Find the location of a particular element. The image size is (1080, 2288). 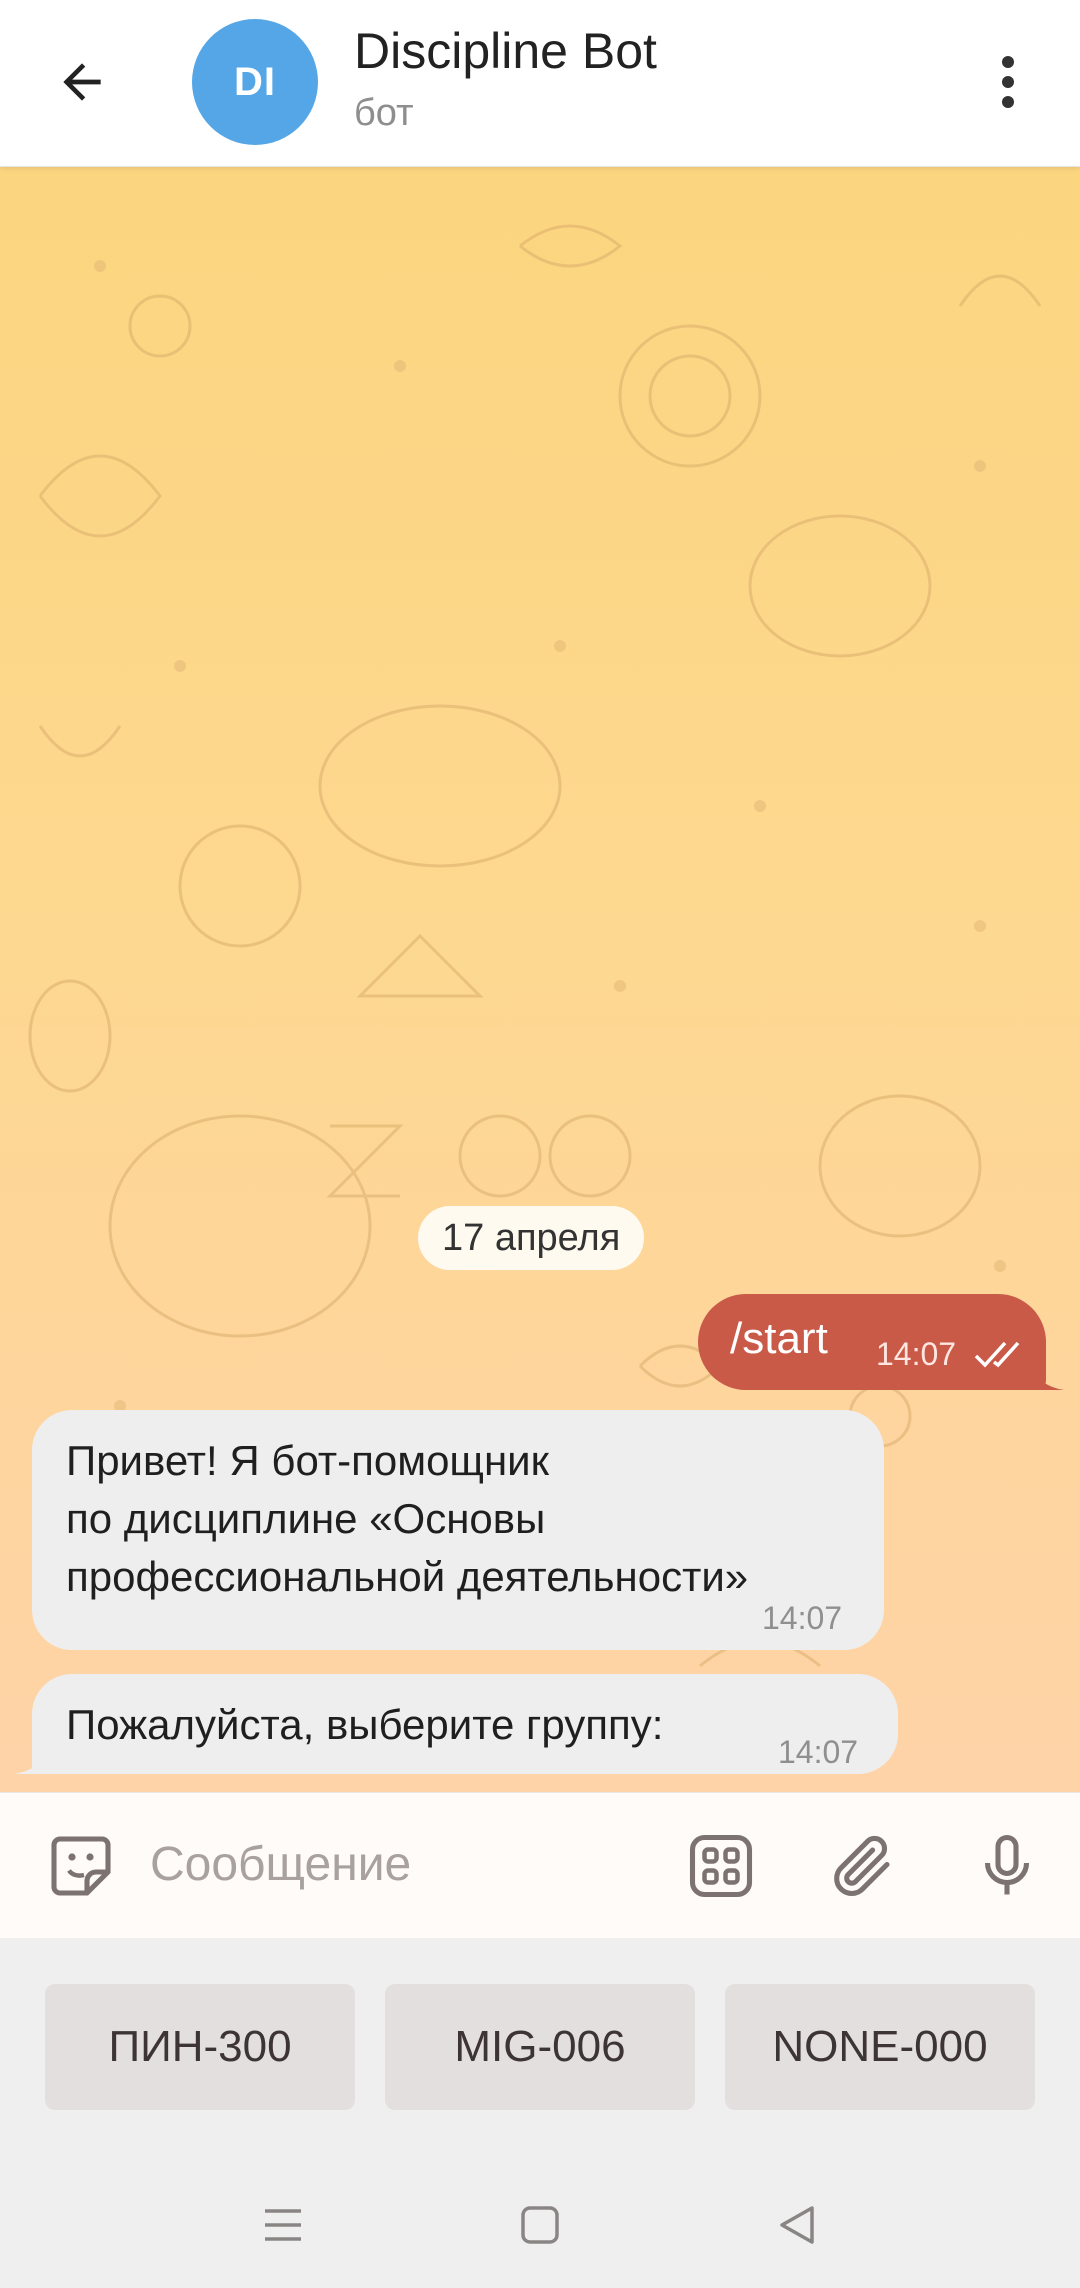

sticker-icon is located at coordinates (81, 1866).